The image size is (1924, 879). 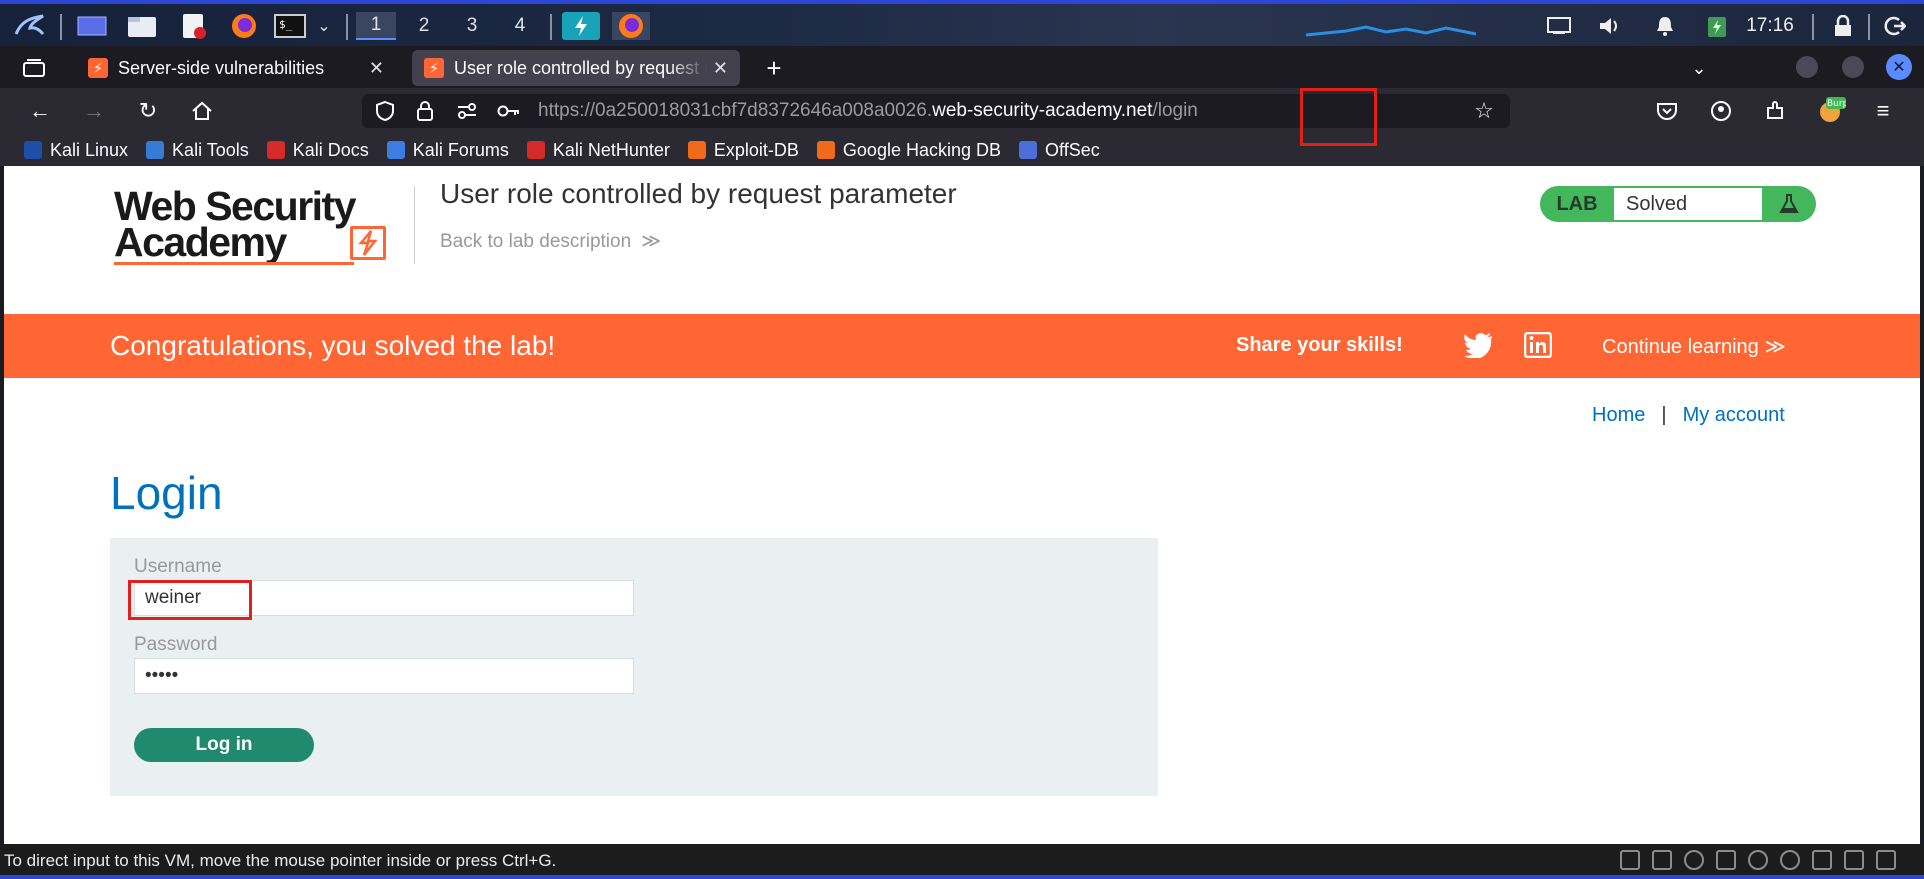 What do you see at coordinates (631, 26) in the screenshot?
I see `firefox-active-icon` at bounding box center [631, 26].